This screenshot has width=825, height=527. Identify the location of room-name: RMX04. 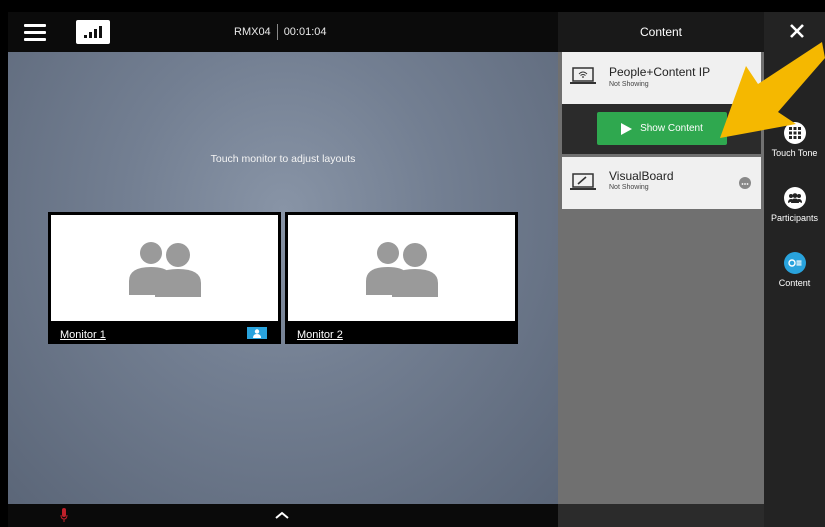
(252, 32).